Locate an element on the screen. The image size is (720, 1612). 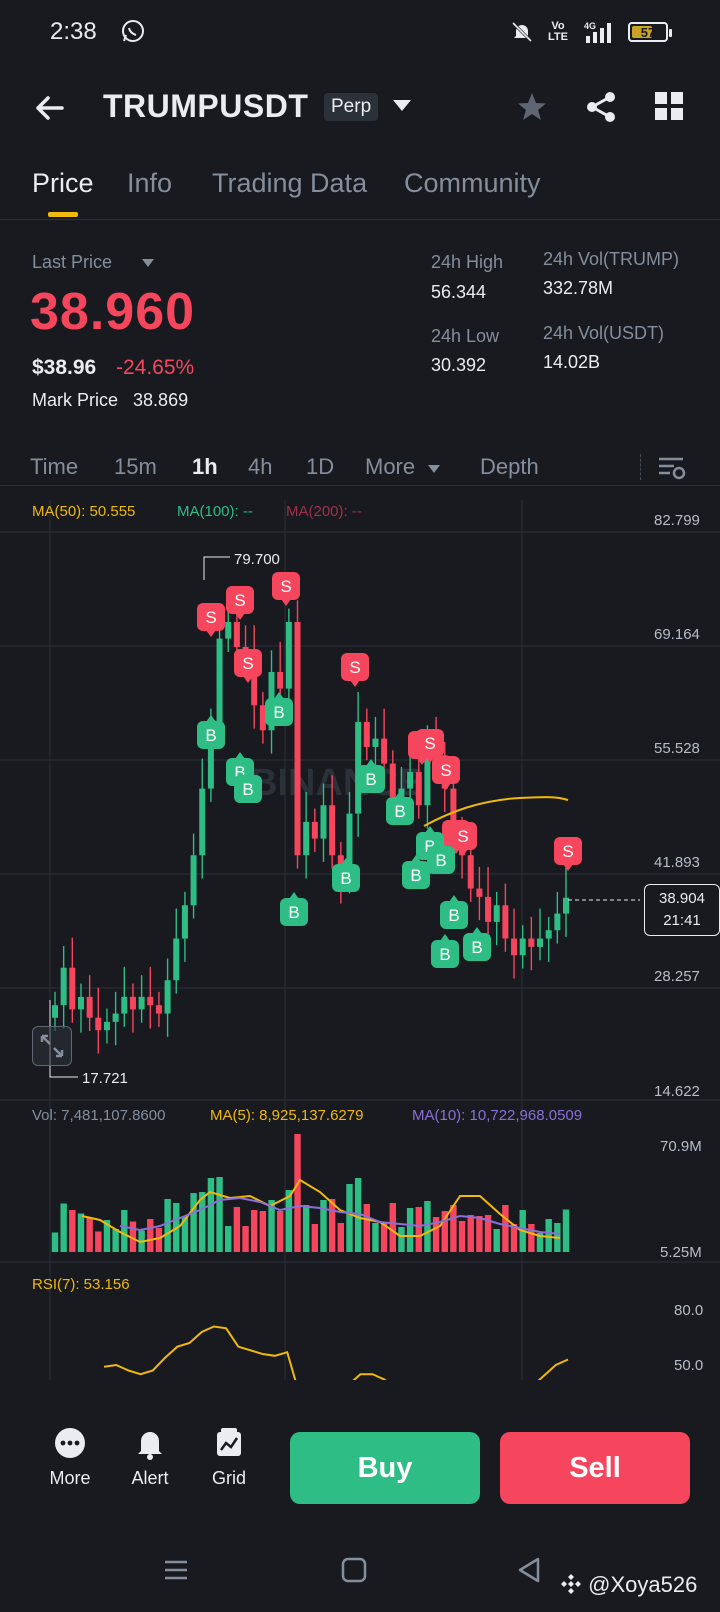
expand-icon is located at coordinates (52, 1046).